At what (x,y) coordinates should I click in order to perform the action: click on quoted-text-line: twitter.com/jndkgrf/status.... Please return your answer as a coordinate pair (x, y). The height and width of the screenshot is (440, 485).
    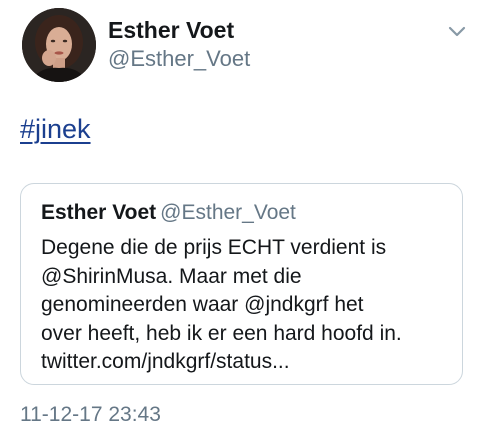
    Looking at the image, I should click on (165, 361).